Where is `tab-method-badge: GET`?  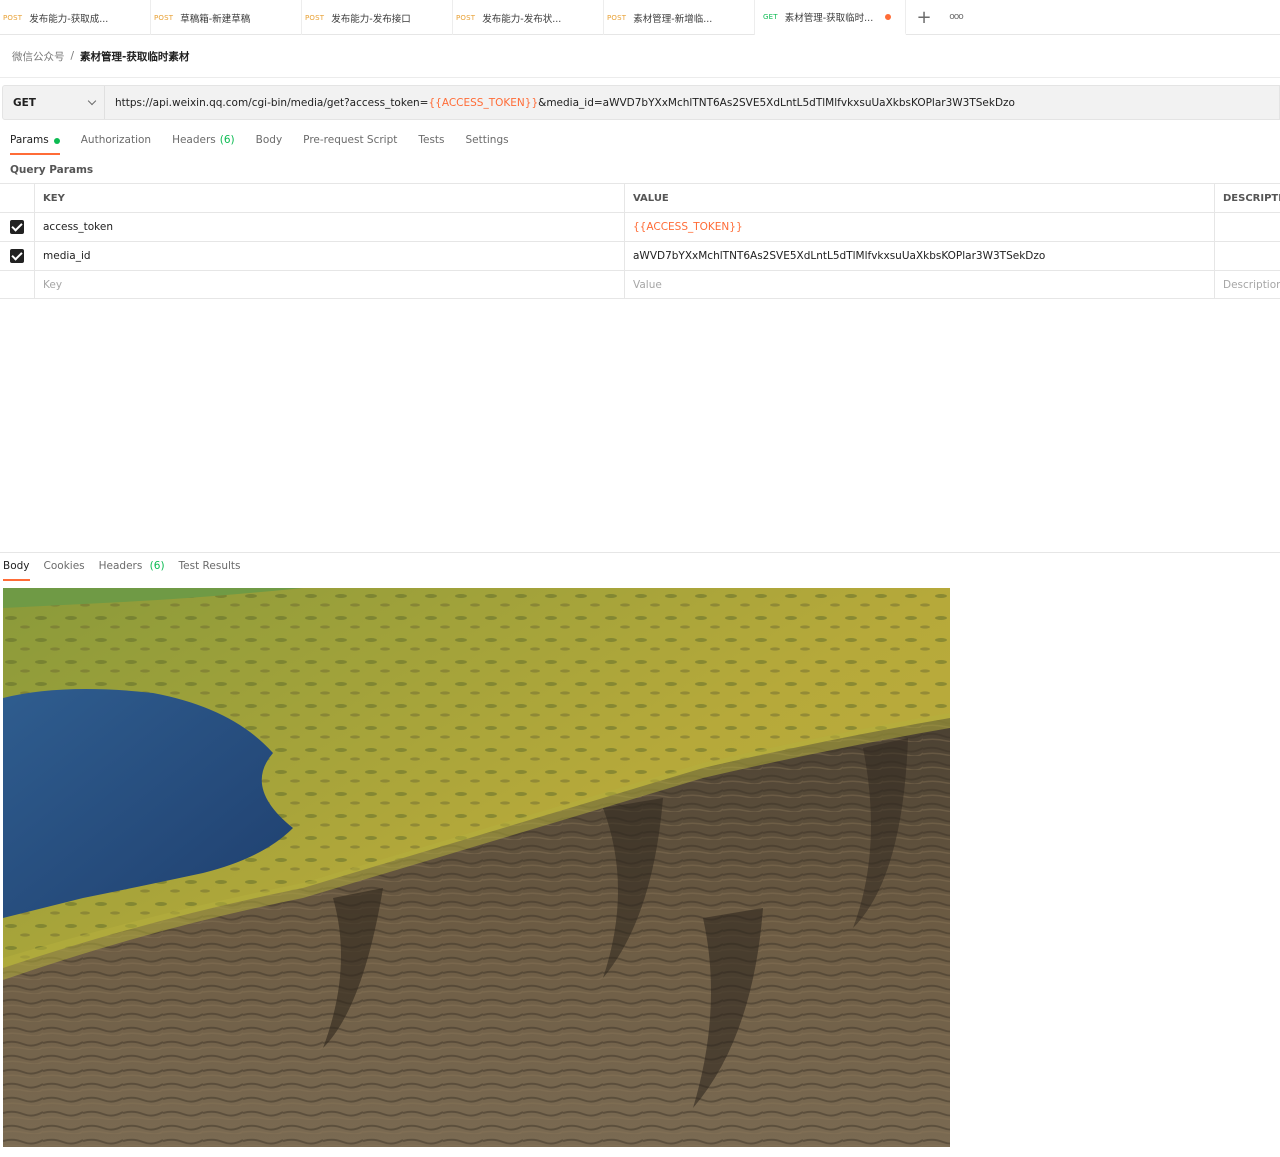 tab-method-badge: GET is located at coordinates (770, 16).